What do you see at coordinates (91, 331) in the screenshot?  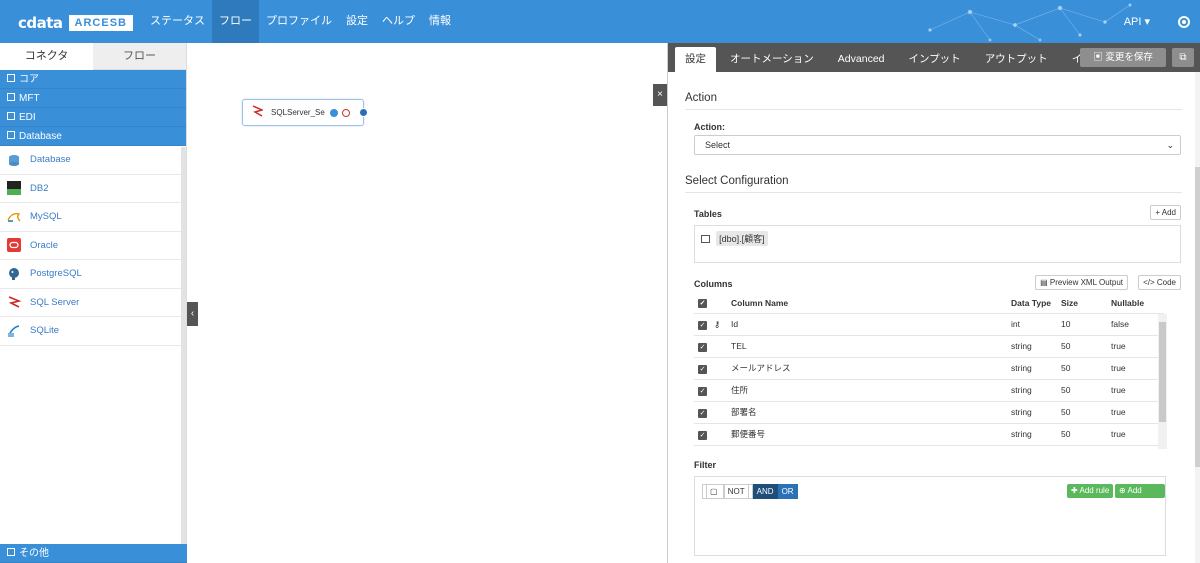 I see `connector-sqlite: SQLite` at bounding box center [91, 331].